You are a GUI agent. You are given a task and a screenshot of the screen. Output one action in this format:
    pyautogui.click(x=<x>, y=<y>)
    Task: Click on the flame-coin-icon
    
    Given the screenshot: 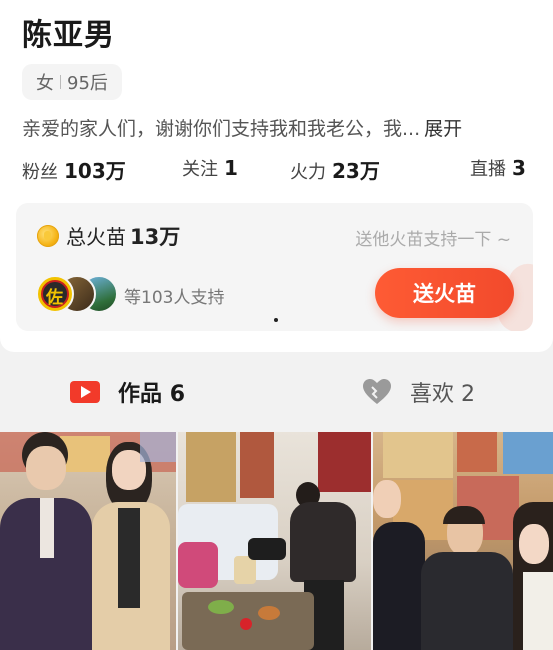 What is the action you would take?
    pyautogui.click(x=48, y=236)
    